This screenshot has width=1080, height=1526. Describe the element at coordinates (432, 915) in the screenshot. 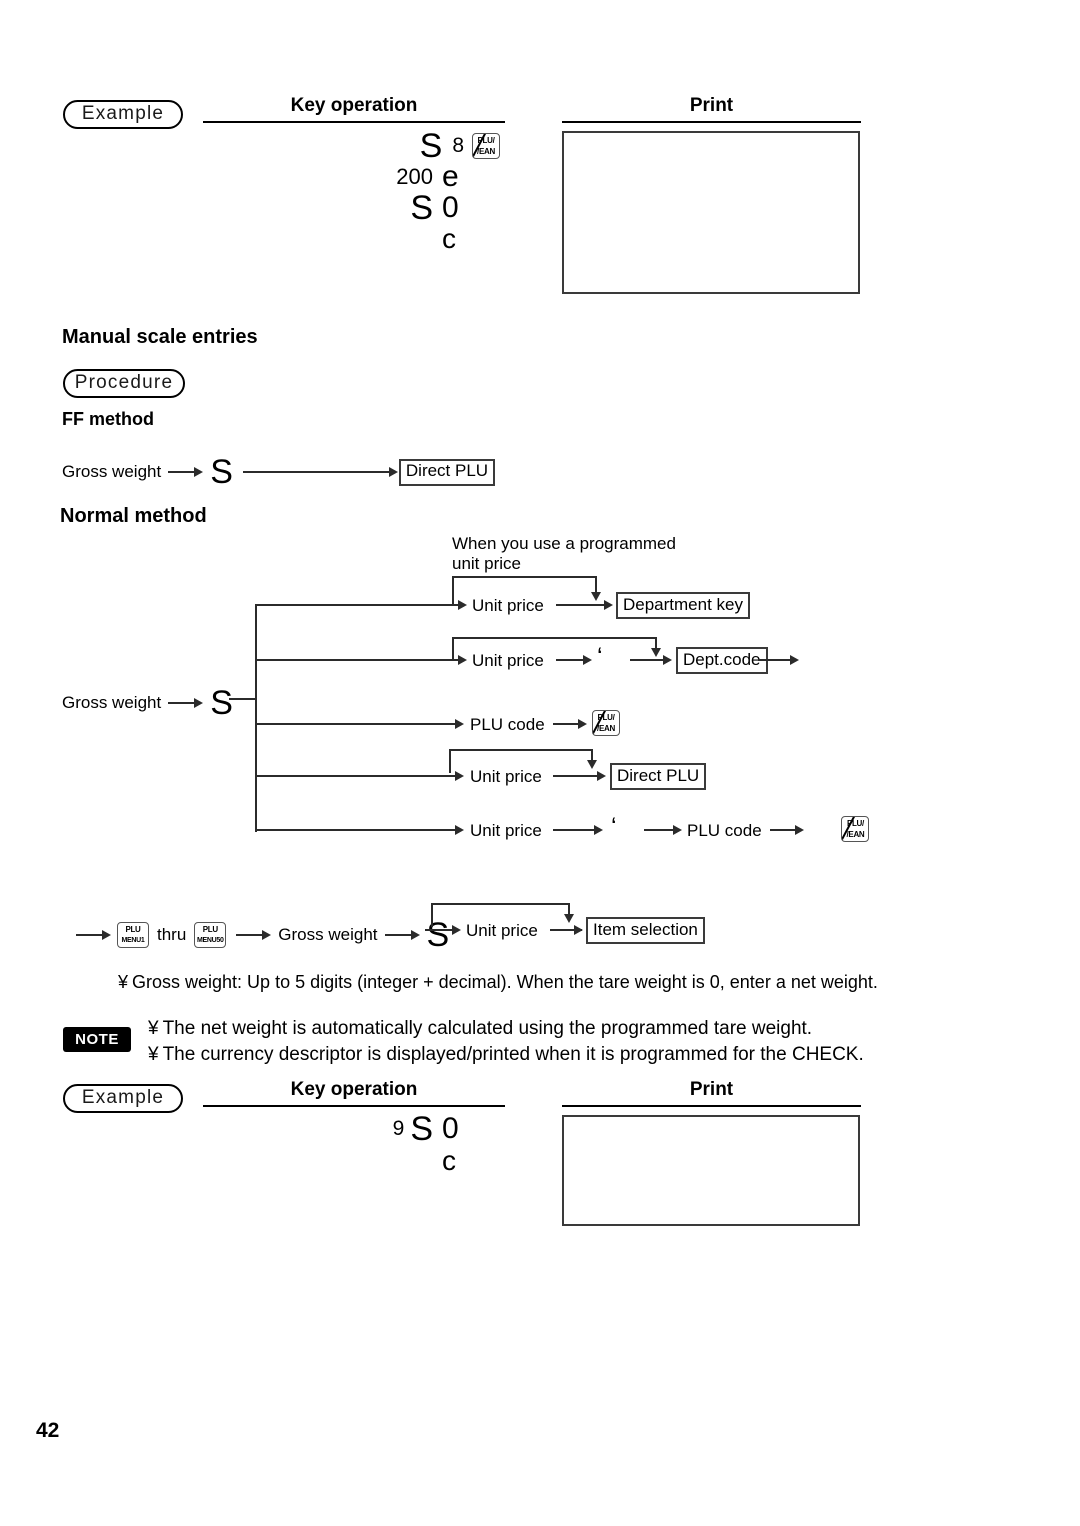

I see `menu-flow-bypass-vline-left` at that location.